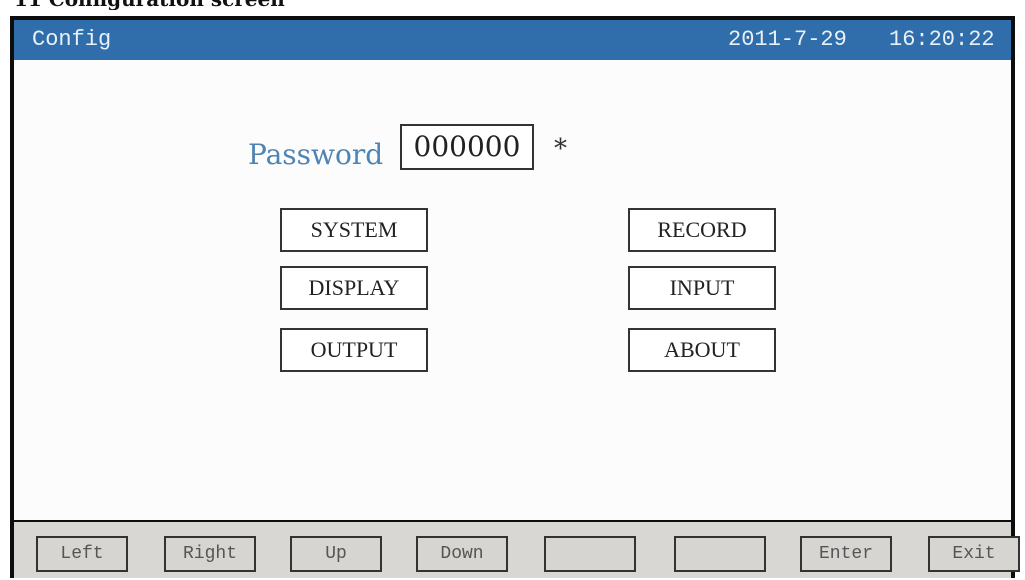 The height and width of the screenshot is (580, 1025). Describe the element at coordinates (354, 230) in the screenshot. I see `system-button: SYSTEM` at that location.